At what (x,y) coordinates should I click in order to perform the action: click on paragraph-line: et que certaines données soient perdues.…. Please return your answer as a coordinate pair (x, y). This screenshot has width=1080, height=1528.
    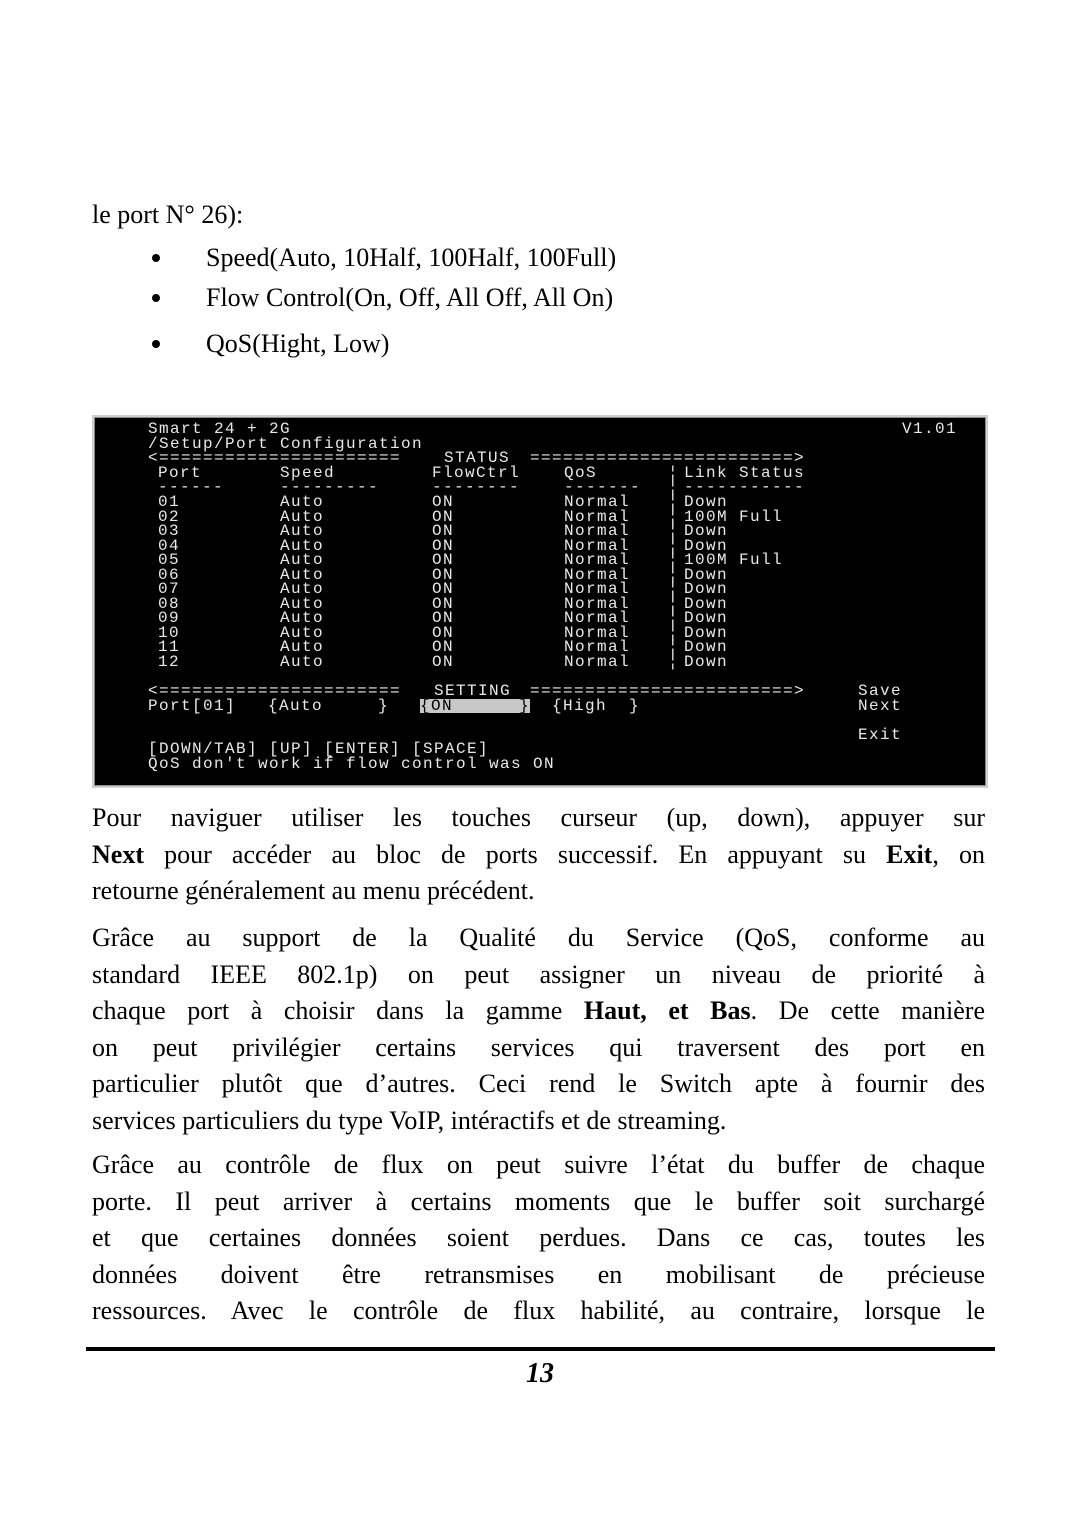
    Looking at the image, I should click on (538, 1237).